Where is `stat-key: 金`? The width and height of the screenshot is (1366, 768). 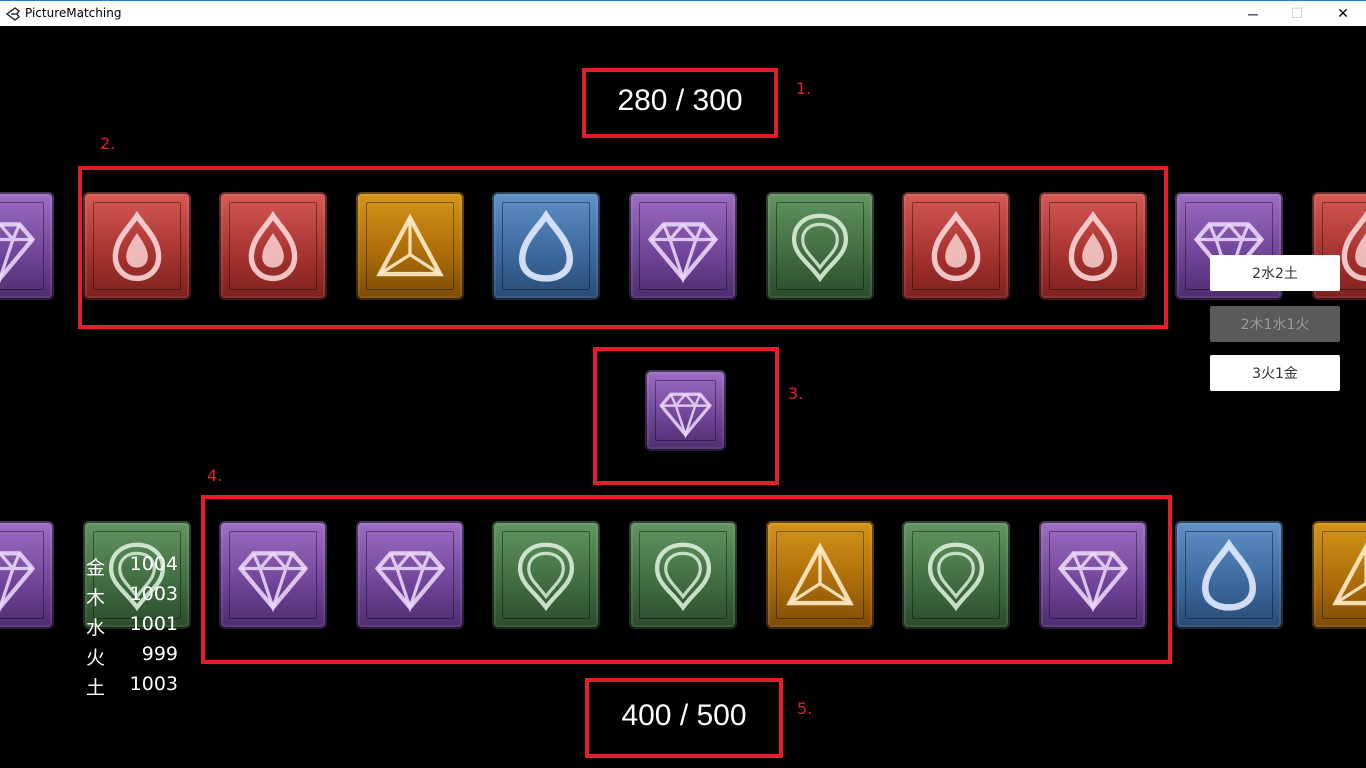 stat-key: 金 is located at coordinates (96, 568).